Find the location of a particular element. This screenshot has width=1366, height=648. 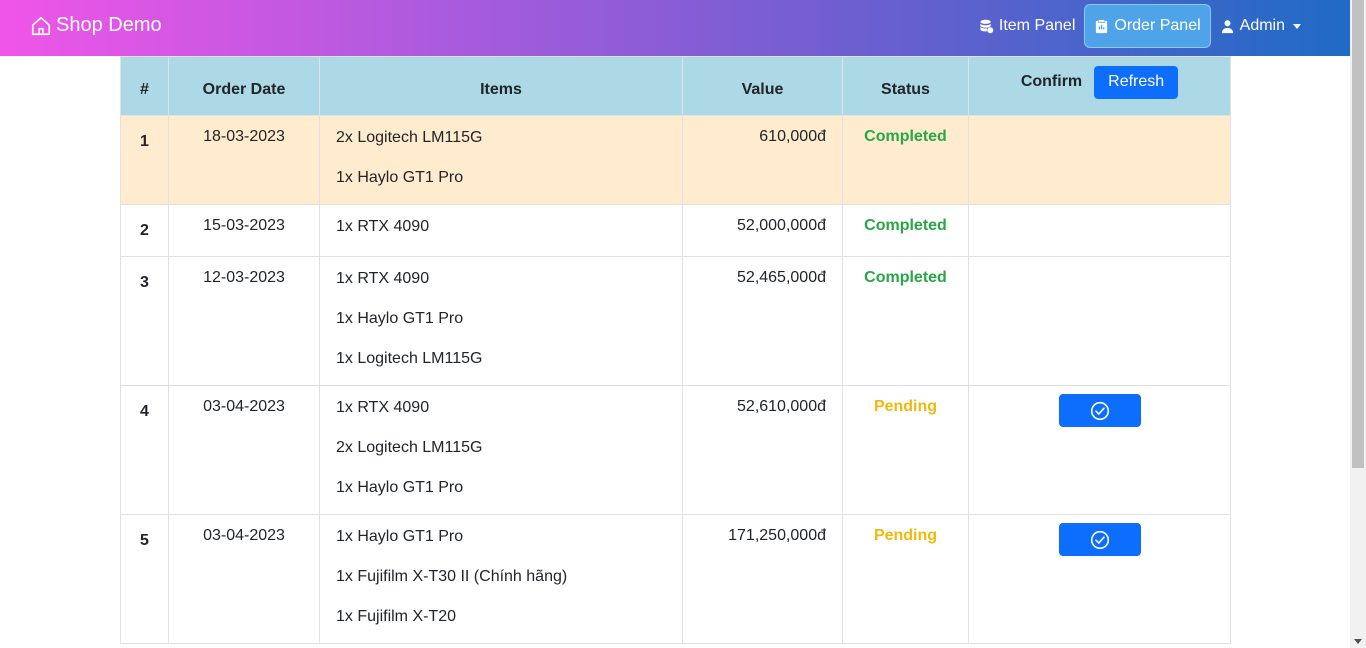

order-items: 2x Logitech LM115G 1x Haylo GT1 Pro is located at coordinates (501, 160).